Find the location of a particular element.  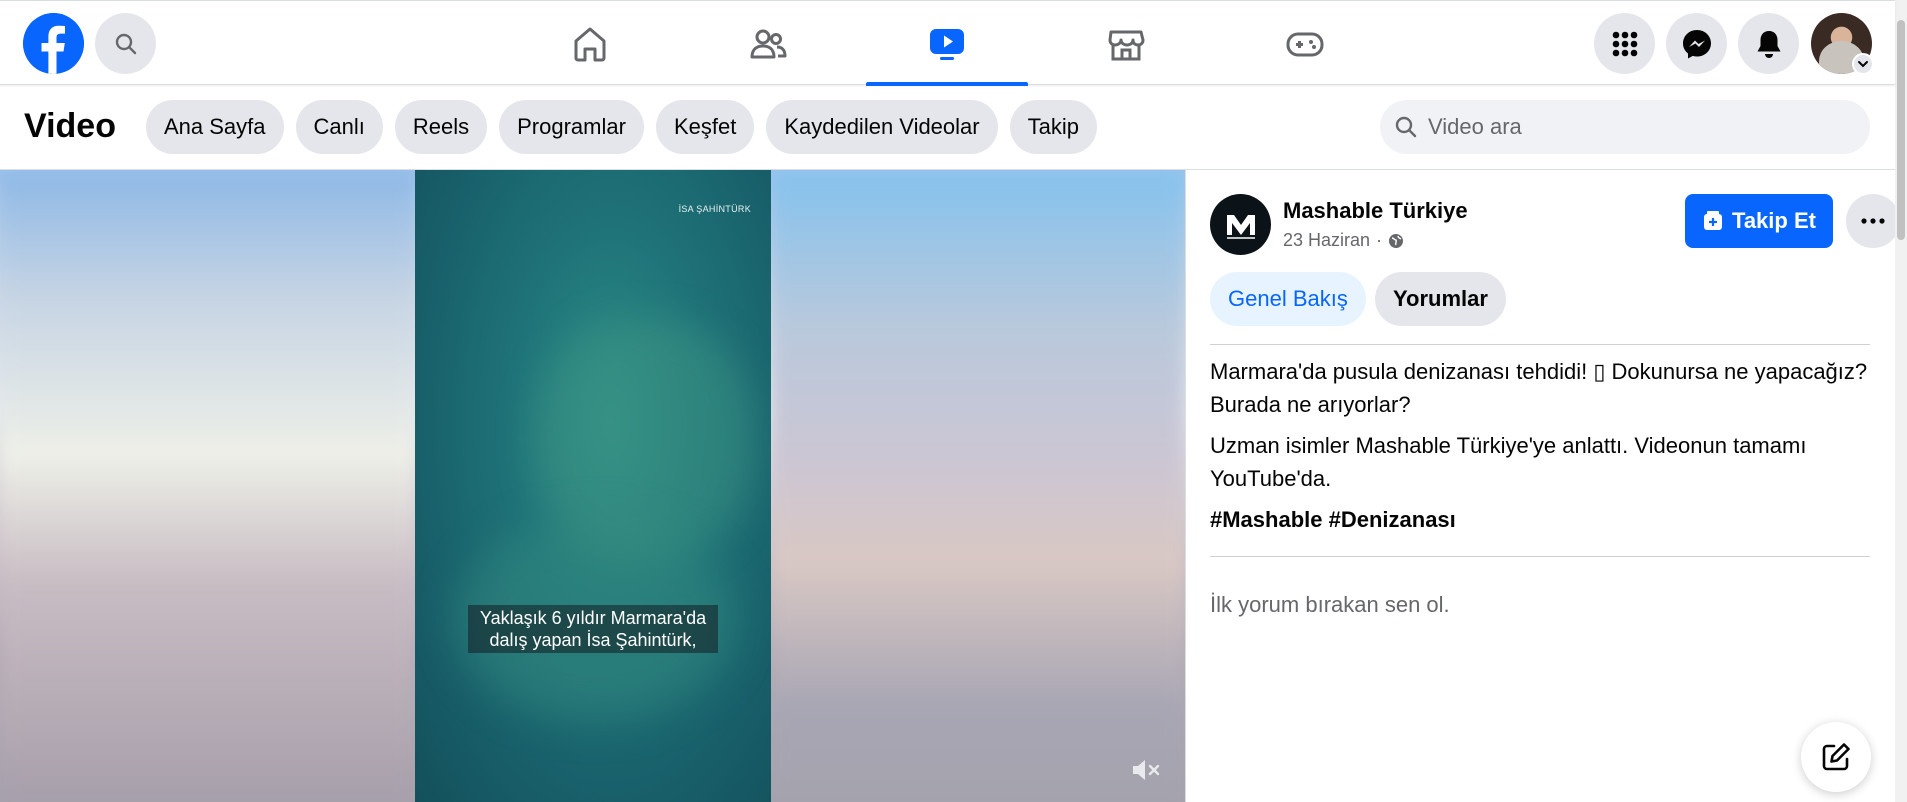

top-navigation-bar is located at coordinates (947, 43).